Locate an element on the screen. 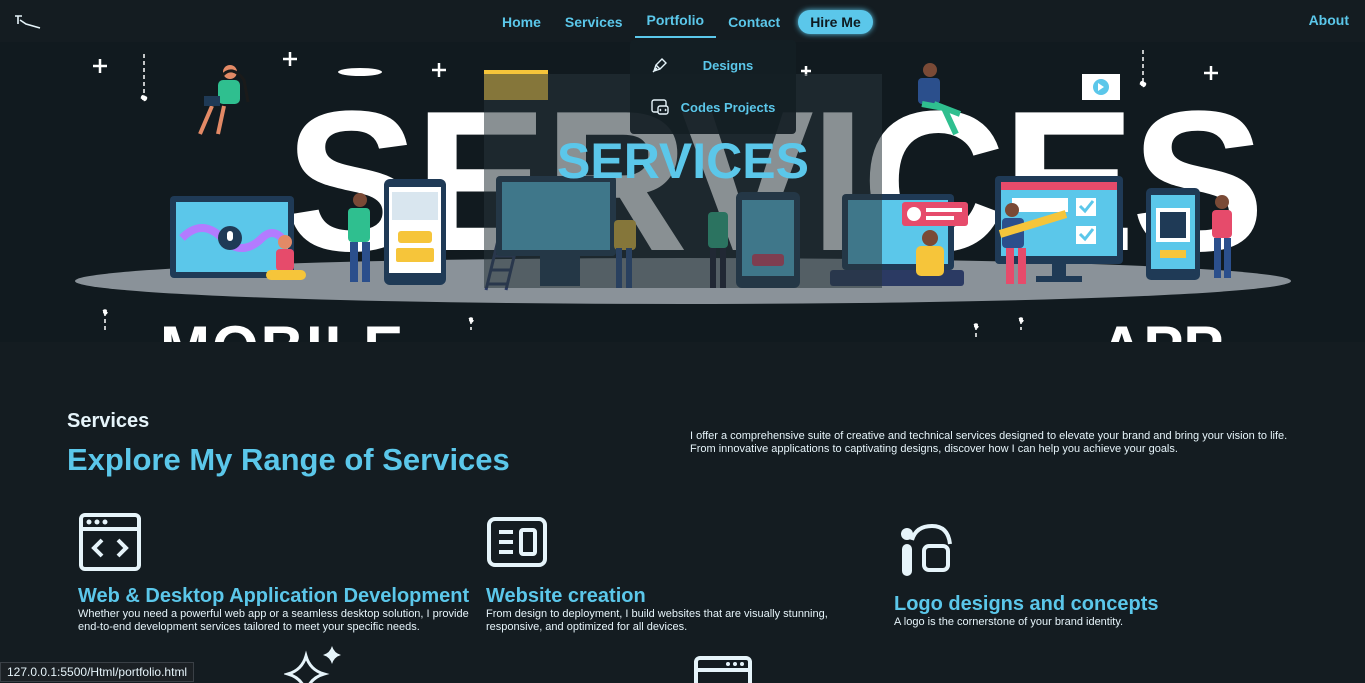  section-label: Services is located at coordinates (108, 421).